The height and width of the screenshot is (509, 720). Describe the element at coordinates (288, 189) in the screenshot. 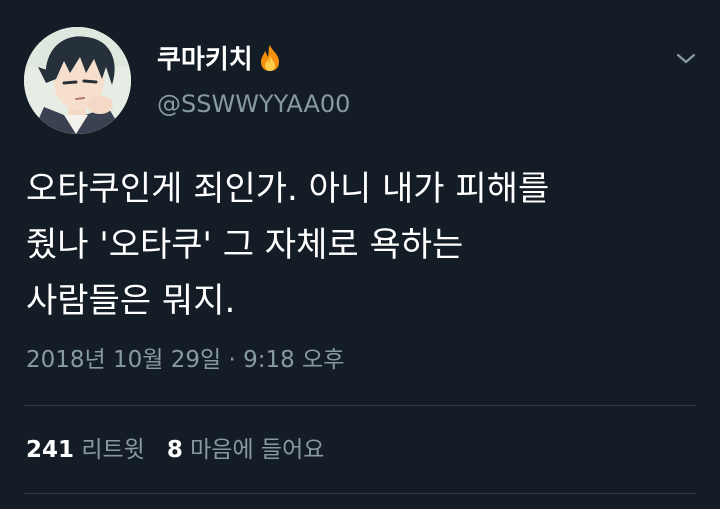

I see `tweet-text-line: 오타쿠인게 죄인가. 아니 내가 피해를` at that location.